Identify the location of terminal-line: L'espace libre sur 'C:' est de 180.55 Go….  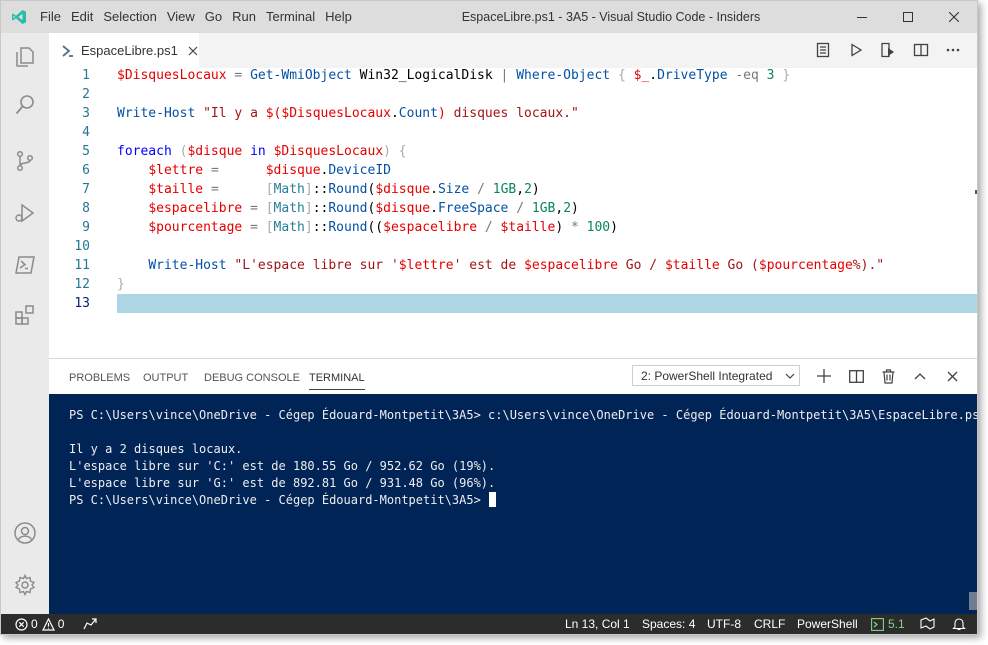
(282, 466).